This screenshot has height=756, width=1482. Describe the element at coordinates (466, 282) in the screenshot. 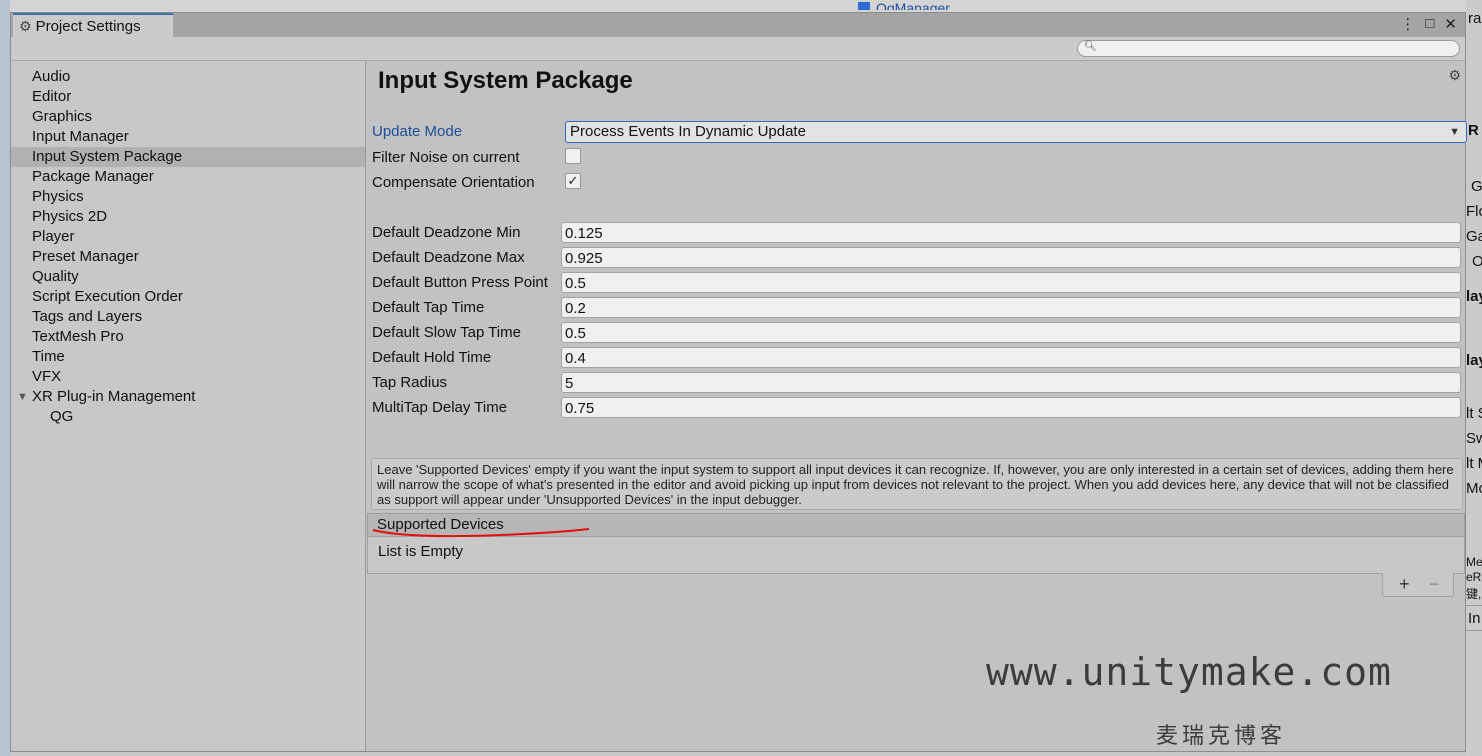

I see `button-press-point-label: Default Button Press Point` at that location.